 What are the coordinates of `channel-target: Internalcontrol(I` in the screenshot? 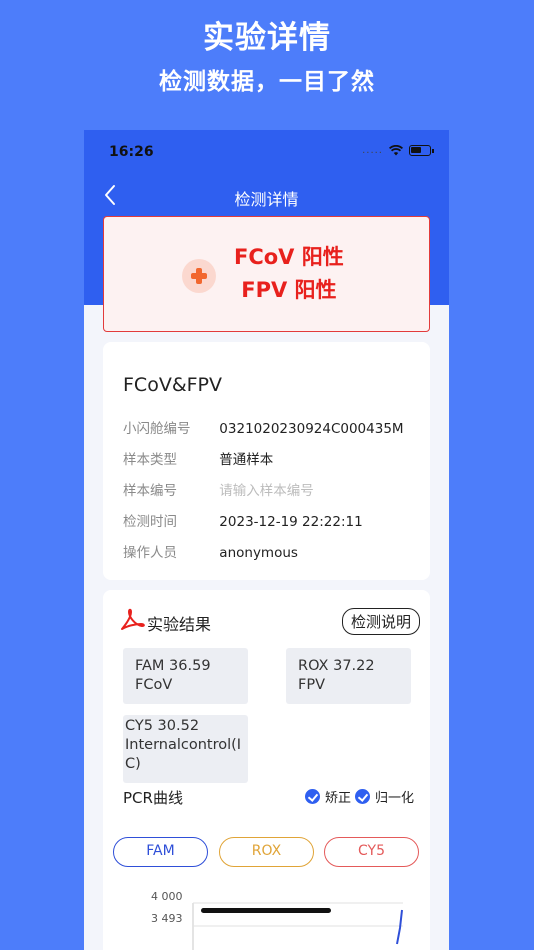 It's located at (183, 745).